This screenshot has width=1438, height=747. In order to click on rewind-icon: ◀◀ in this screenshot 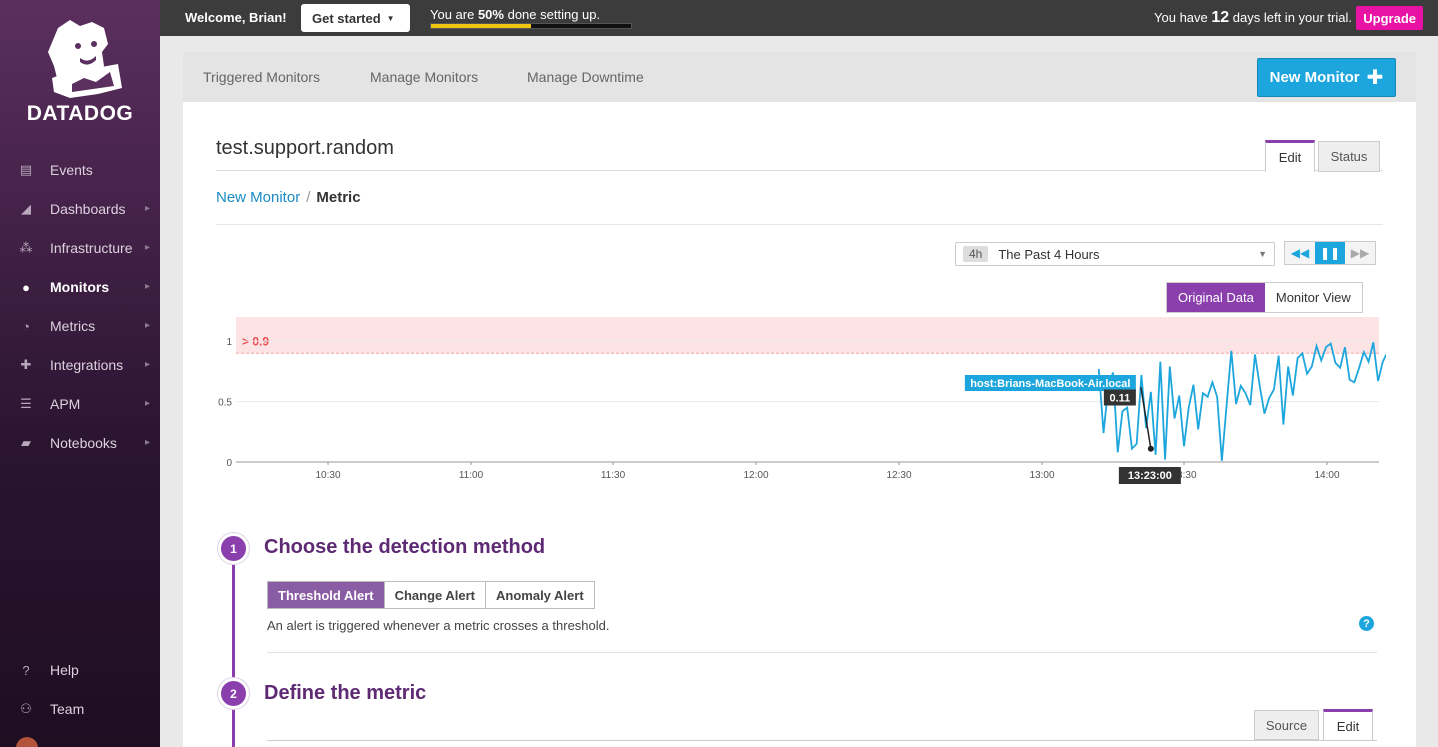, I will do `click(1300, 253)`.